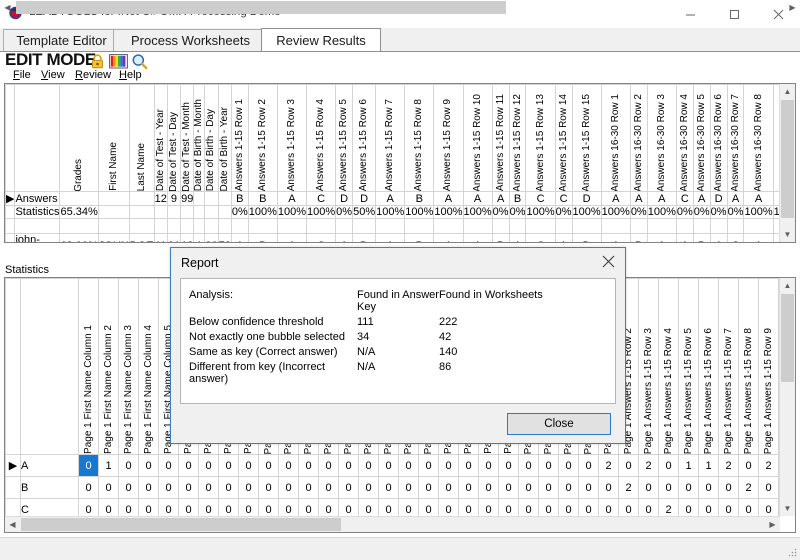  Describe the element at coordinates (772, 524) in the screenshot. I see `scroll-right-icon: ▶` at that location.